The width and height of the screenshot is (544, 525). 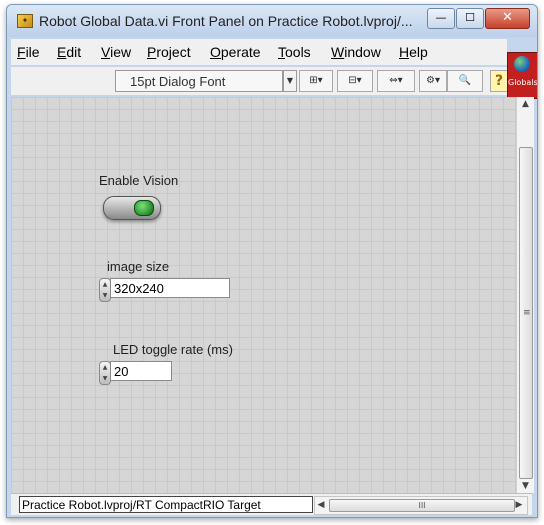 I want to click on scroll-down-icon: ▼, so click(x=525, y=486).